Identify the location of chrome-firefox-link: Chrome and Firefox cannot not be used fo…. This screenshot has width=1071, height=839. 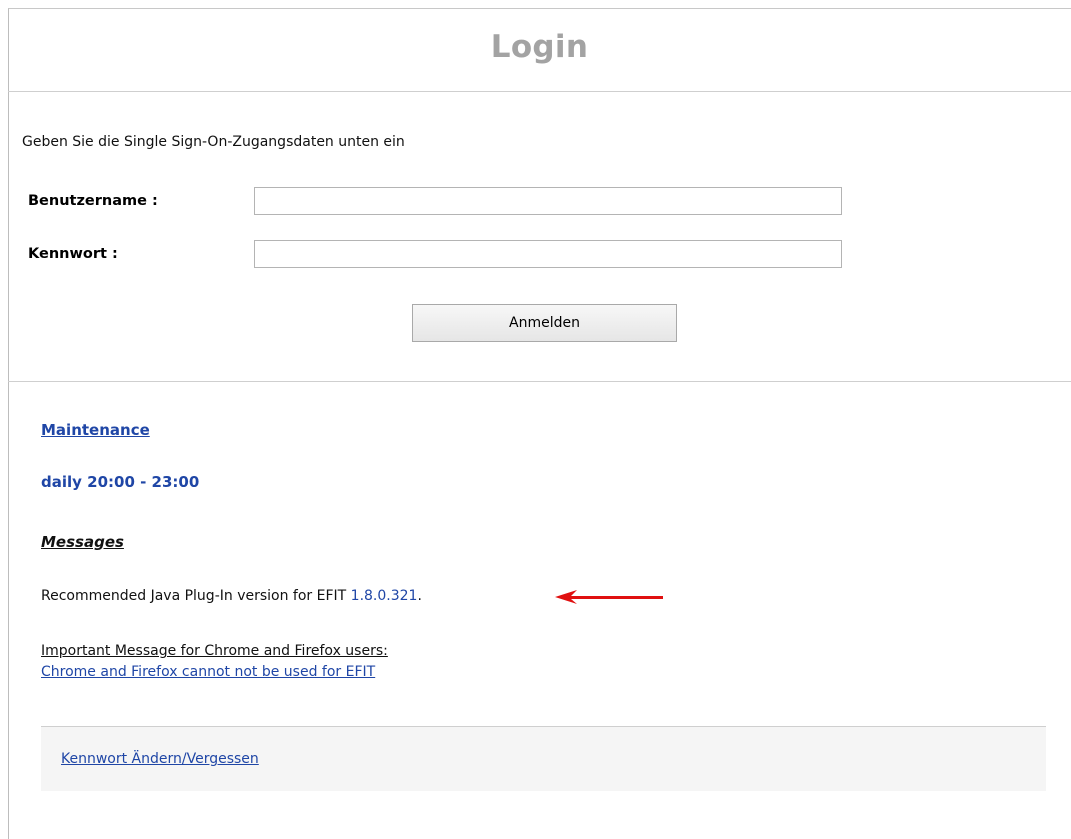
(208, 672).